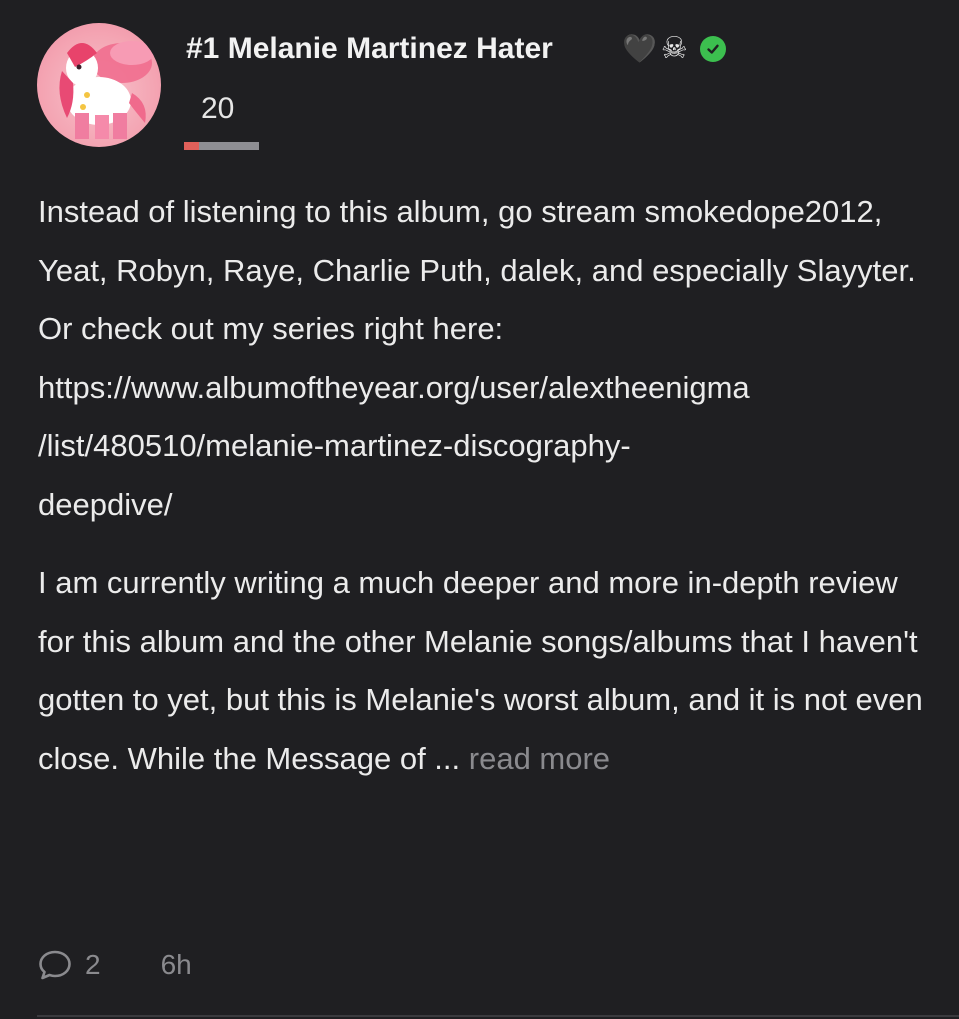 This screenshot has width=959, height=1019. I want to click on comment-count: 2, so click(93, 964).